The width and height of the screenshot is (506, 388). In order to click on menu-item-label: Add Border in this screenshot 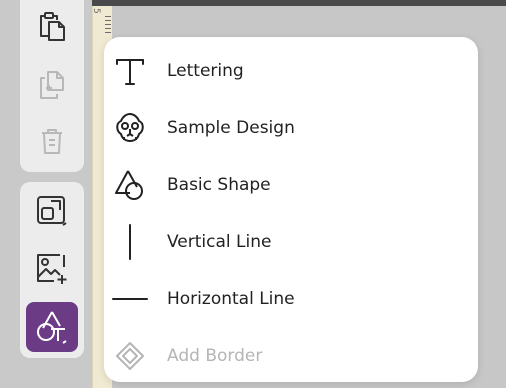, I will do `click(215, 355)`.